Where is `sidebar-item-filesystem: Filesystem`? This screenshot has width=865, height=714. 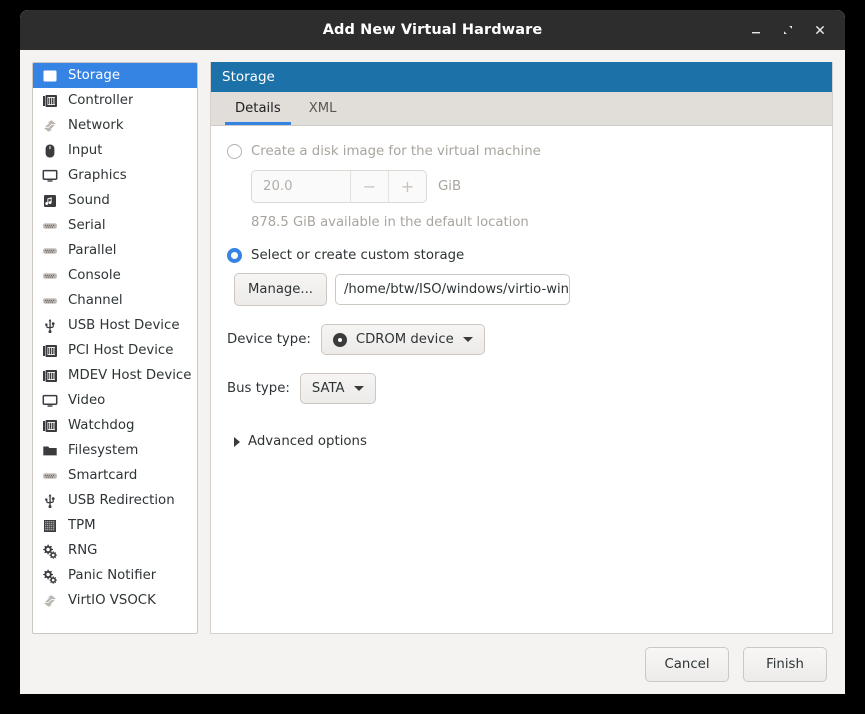 sidebar-item-filesystem: Filesystem is located at coordinates (115, 450).